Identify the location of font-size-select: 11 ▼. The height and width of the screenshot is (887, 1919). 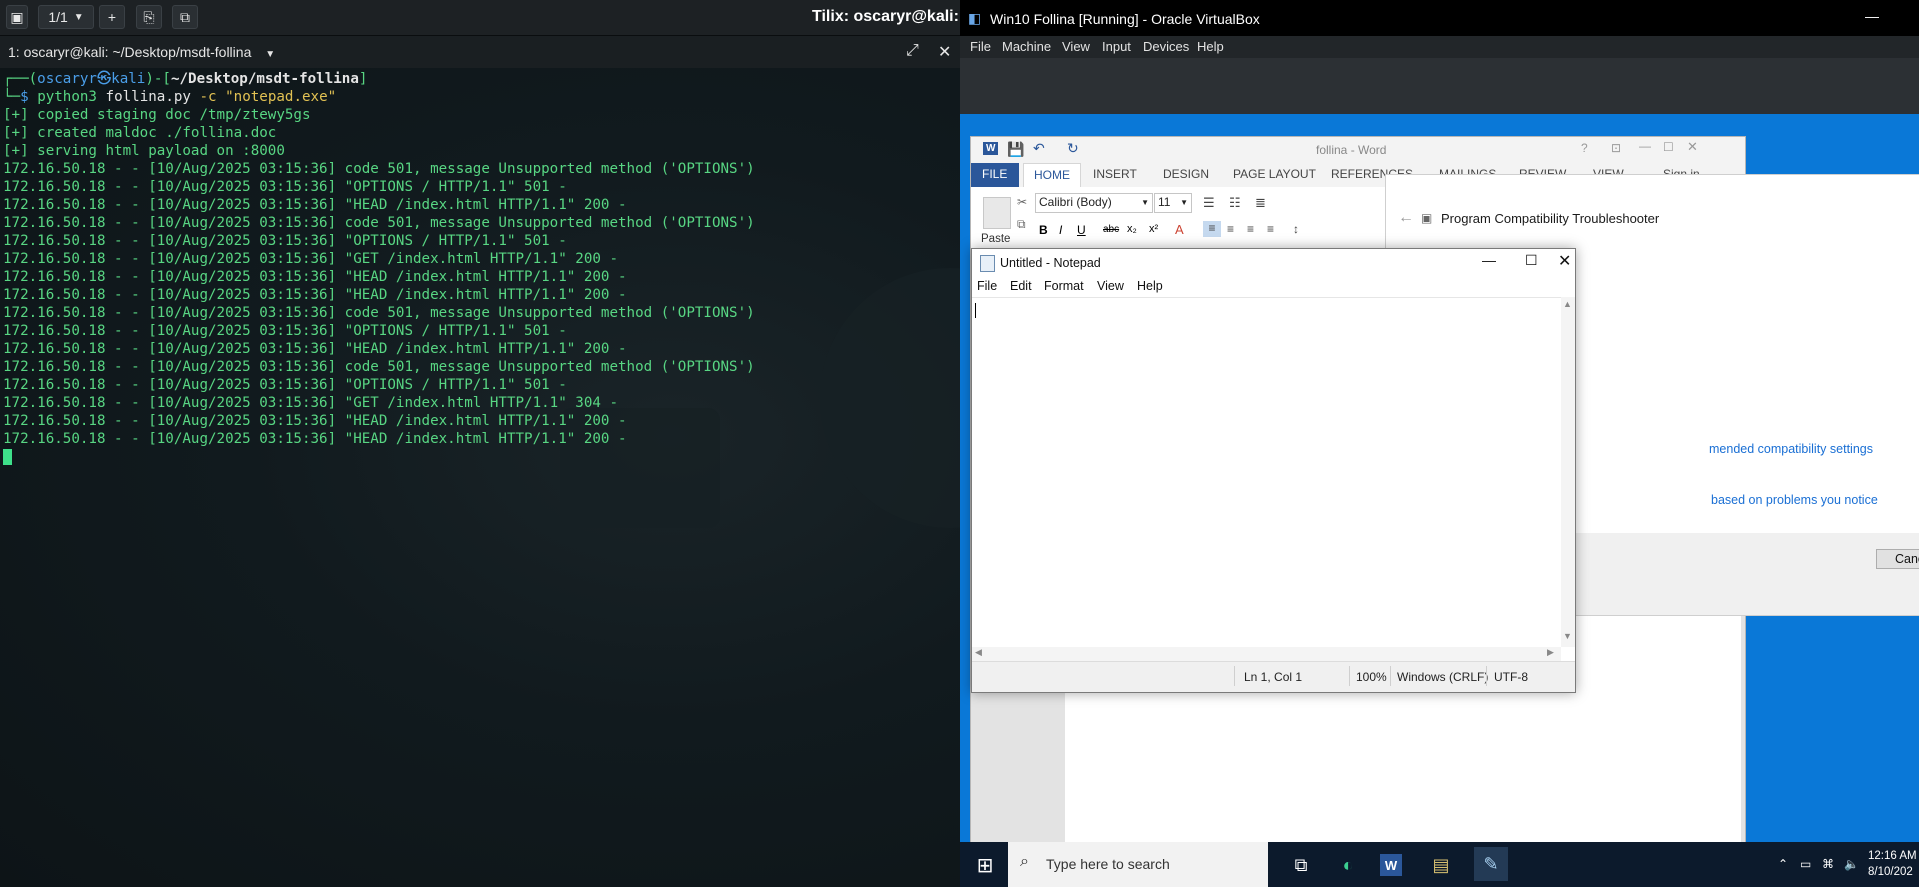
(1173, 203).